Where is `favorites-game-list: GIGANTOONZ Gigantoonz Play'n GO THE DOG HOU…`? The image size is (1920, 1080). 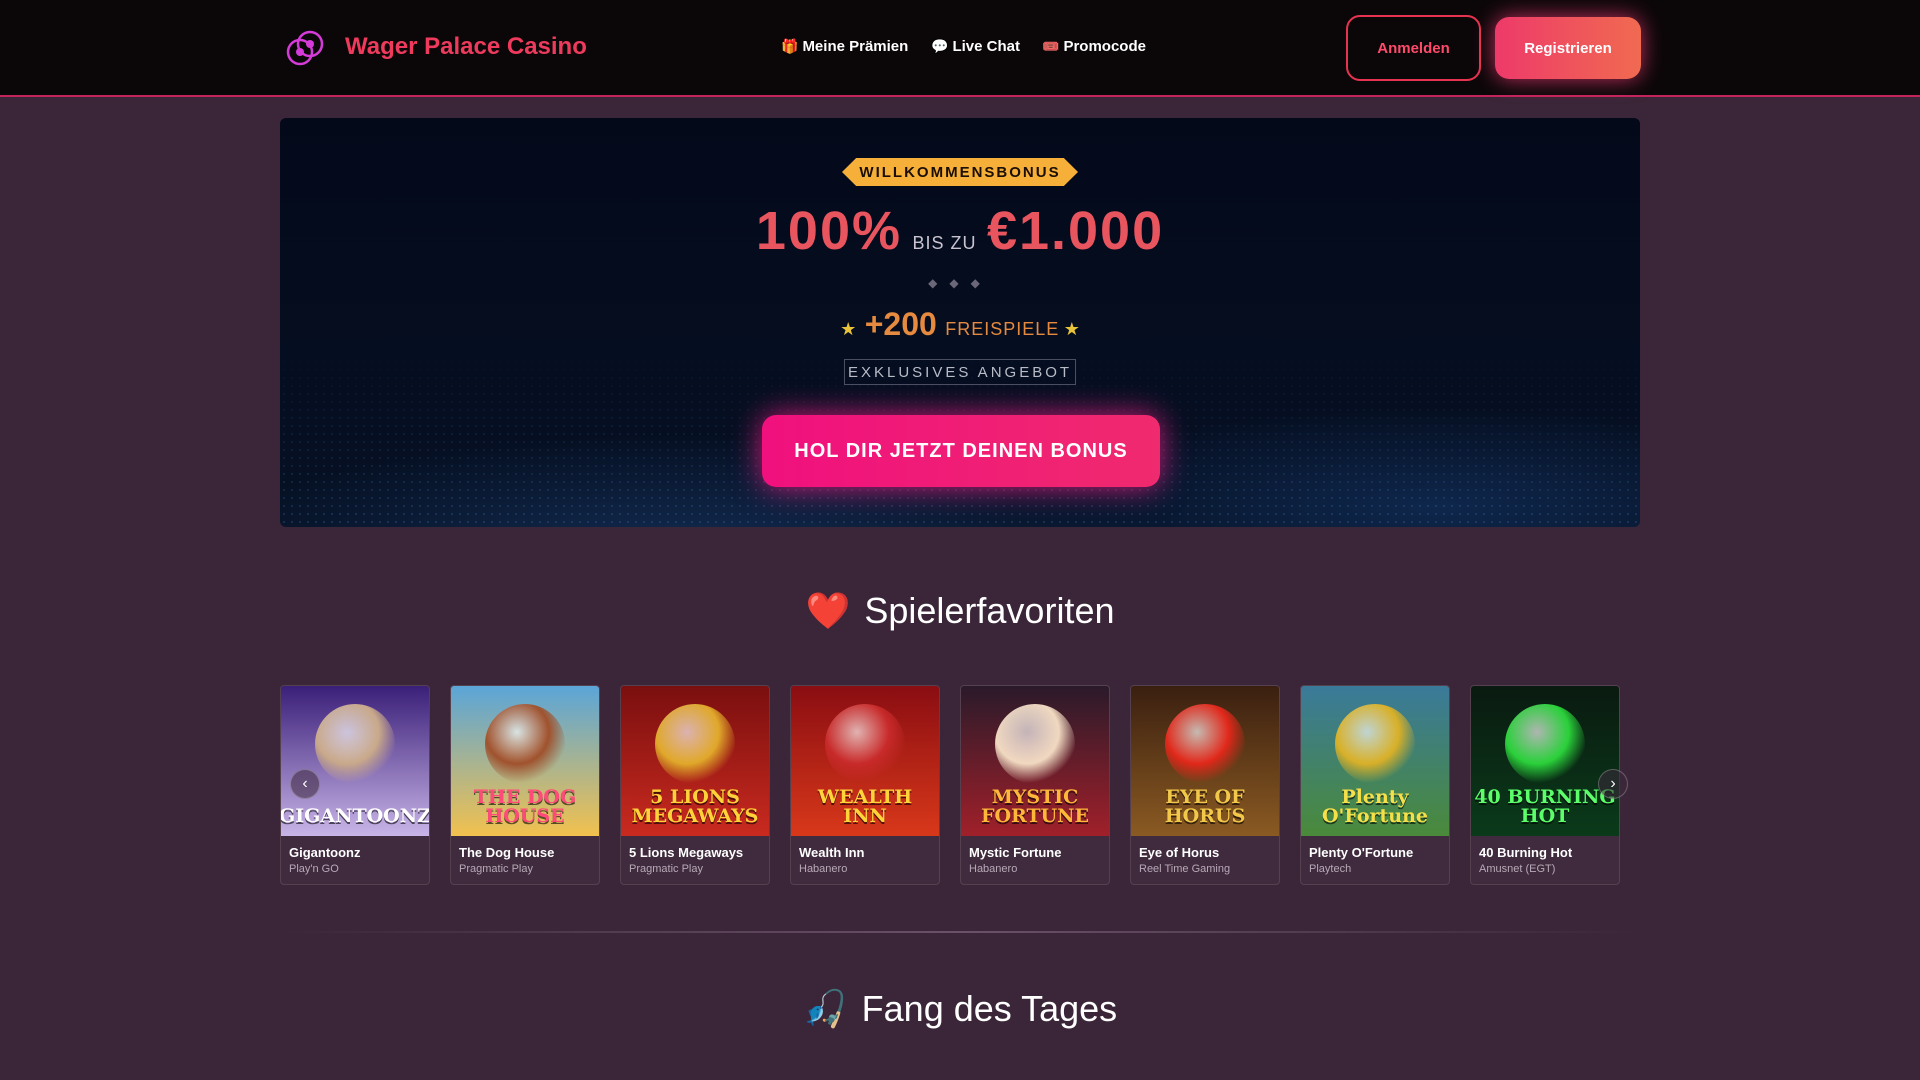 favorites-game-list: GIGANTOONZ Gigantoonz Play'n GO THE DOG HOU… is located at coordinates (950, 785).